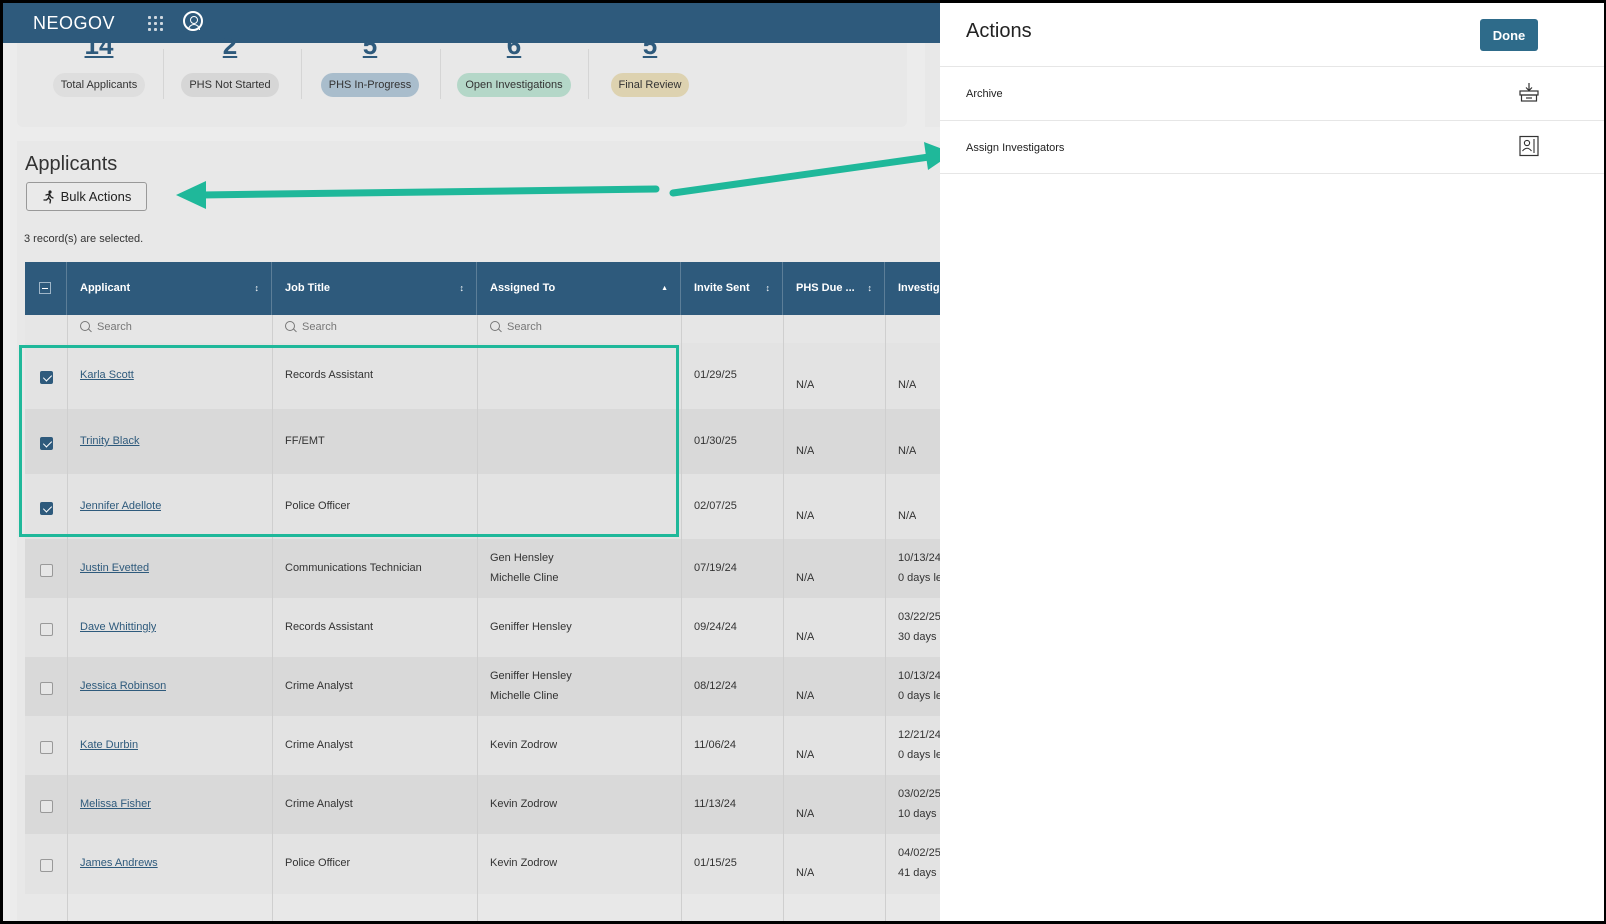 This screenshot has height=924, width=1606. What do you see at coordinates (115, 804) in the screenshot?
I see `applicant-name-link: Melissa Fisher` at bounding box center [115, 804].